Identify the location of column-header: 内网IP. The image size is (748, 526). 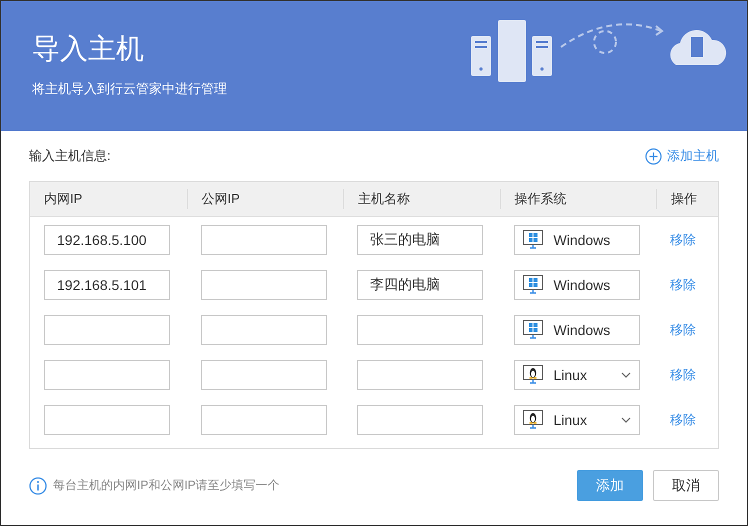
(63, 198).